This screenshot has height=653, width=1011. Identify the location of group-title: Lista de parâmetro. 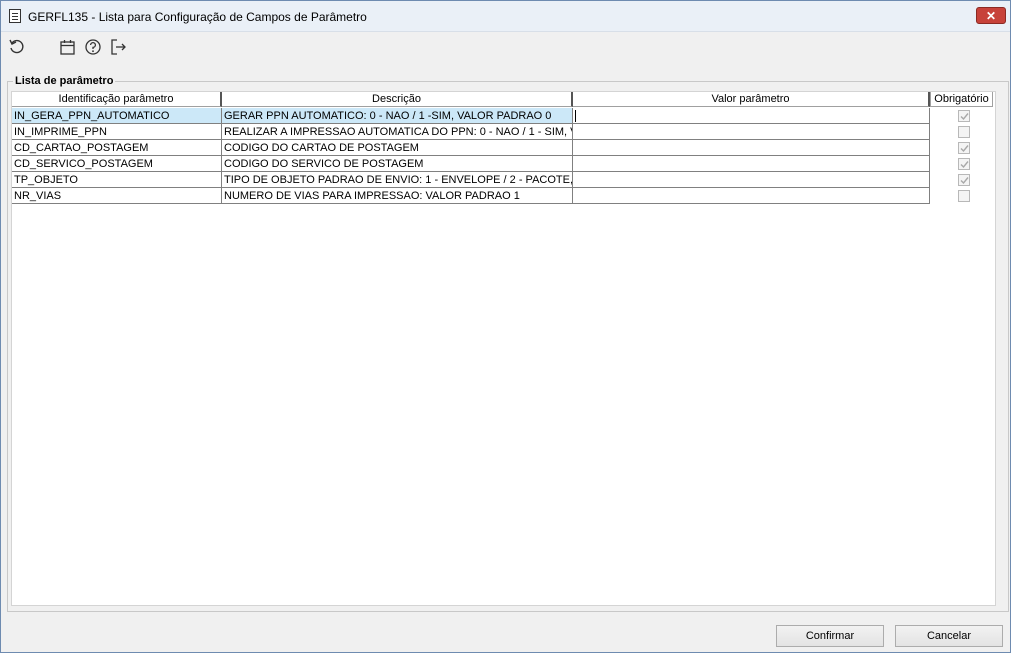
(64, 81).